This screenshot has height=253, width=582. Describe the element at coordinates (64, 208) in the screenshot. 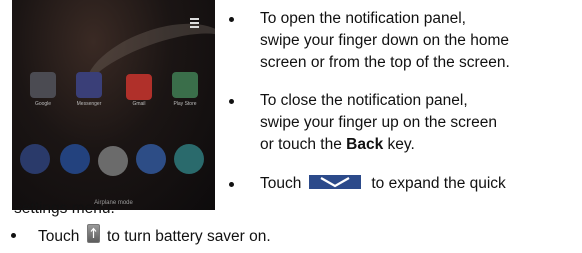

I see `bullet3-cont: settings menu.` at that location.